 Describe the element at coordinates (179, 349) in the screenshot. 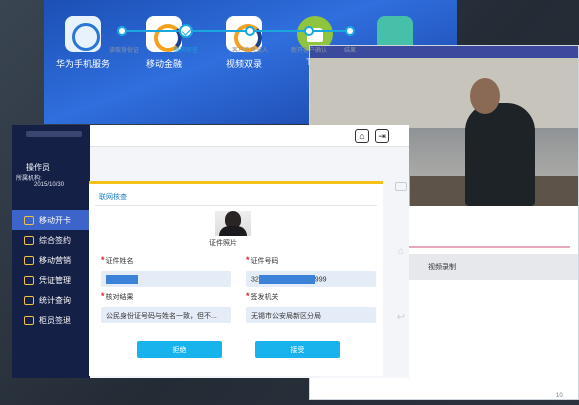

I see `reject-button: 拒绝` at that location.